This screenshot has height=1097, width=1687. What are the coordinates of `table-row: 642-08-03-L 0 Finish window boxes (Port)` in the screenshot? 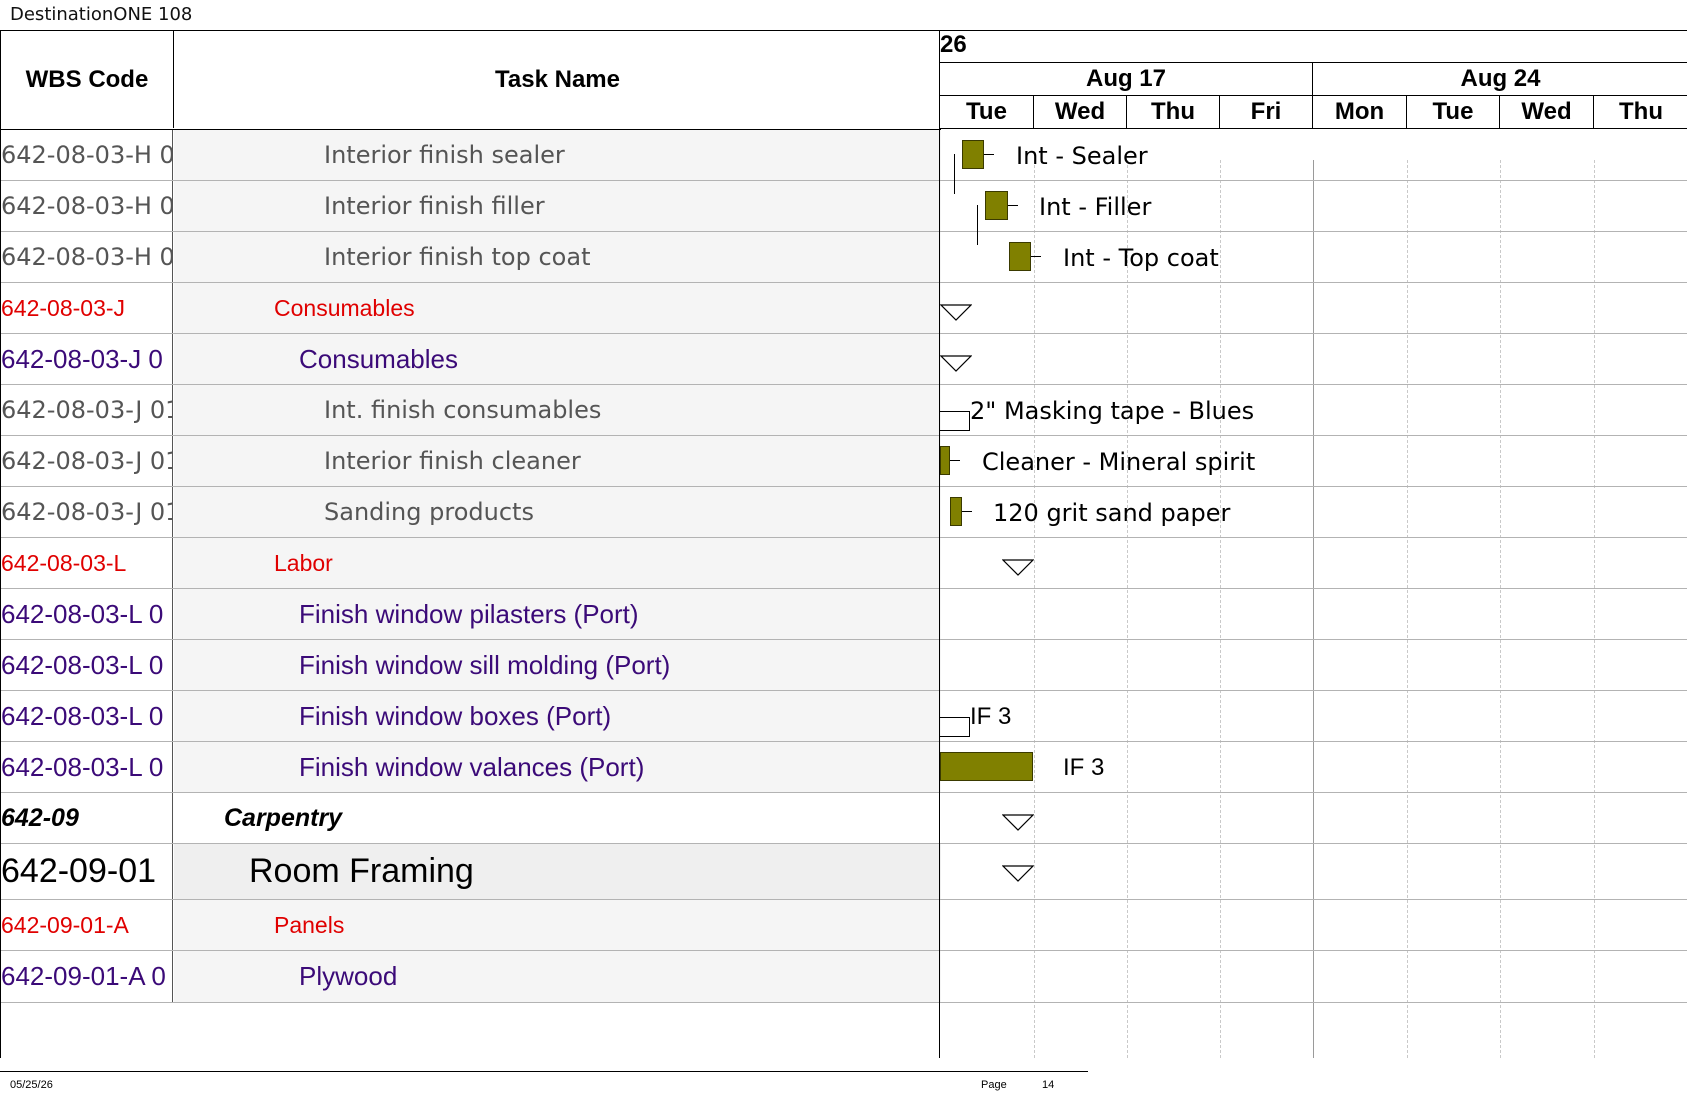 It's located at (471, 716).